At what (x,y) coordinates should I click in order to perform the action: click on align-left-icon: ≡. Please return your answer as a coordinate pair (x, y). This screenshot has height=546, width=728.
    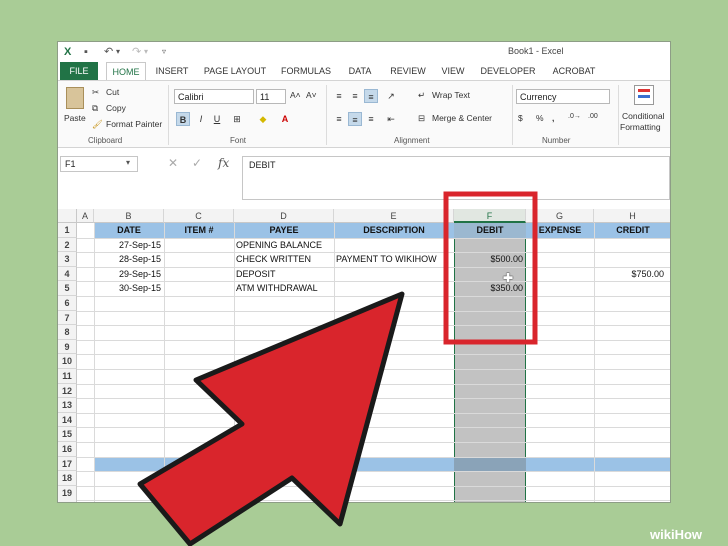
    Looking at the image, I should click on (339, 119).